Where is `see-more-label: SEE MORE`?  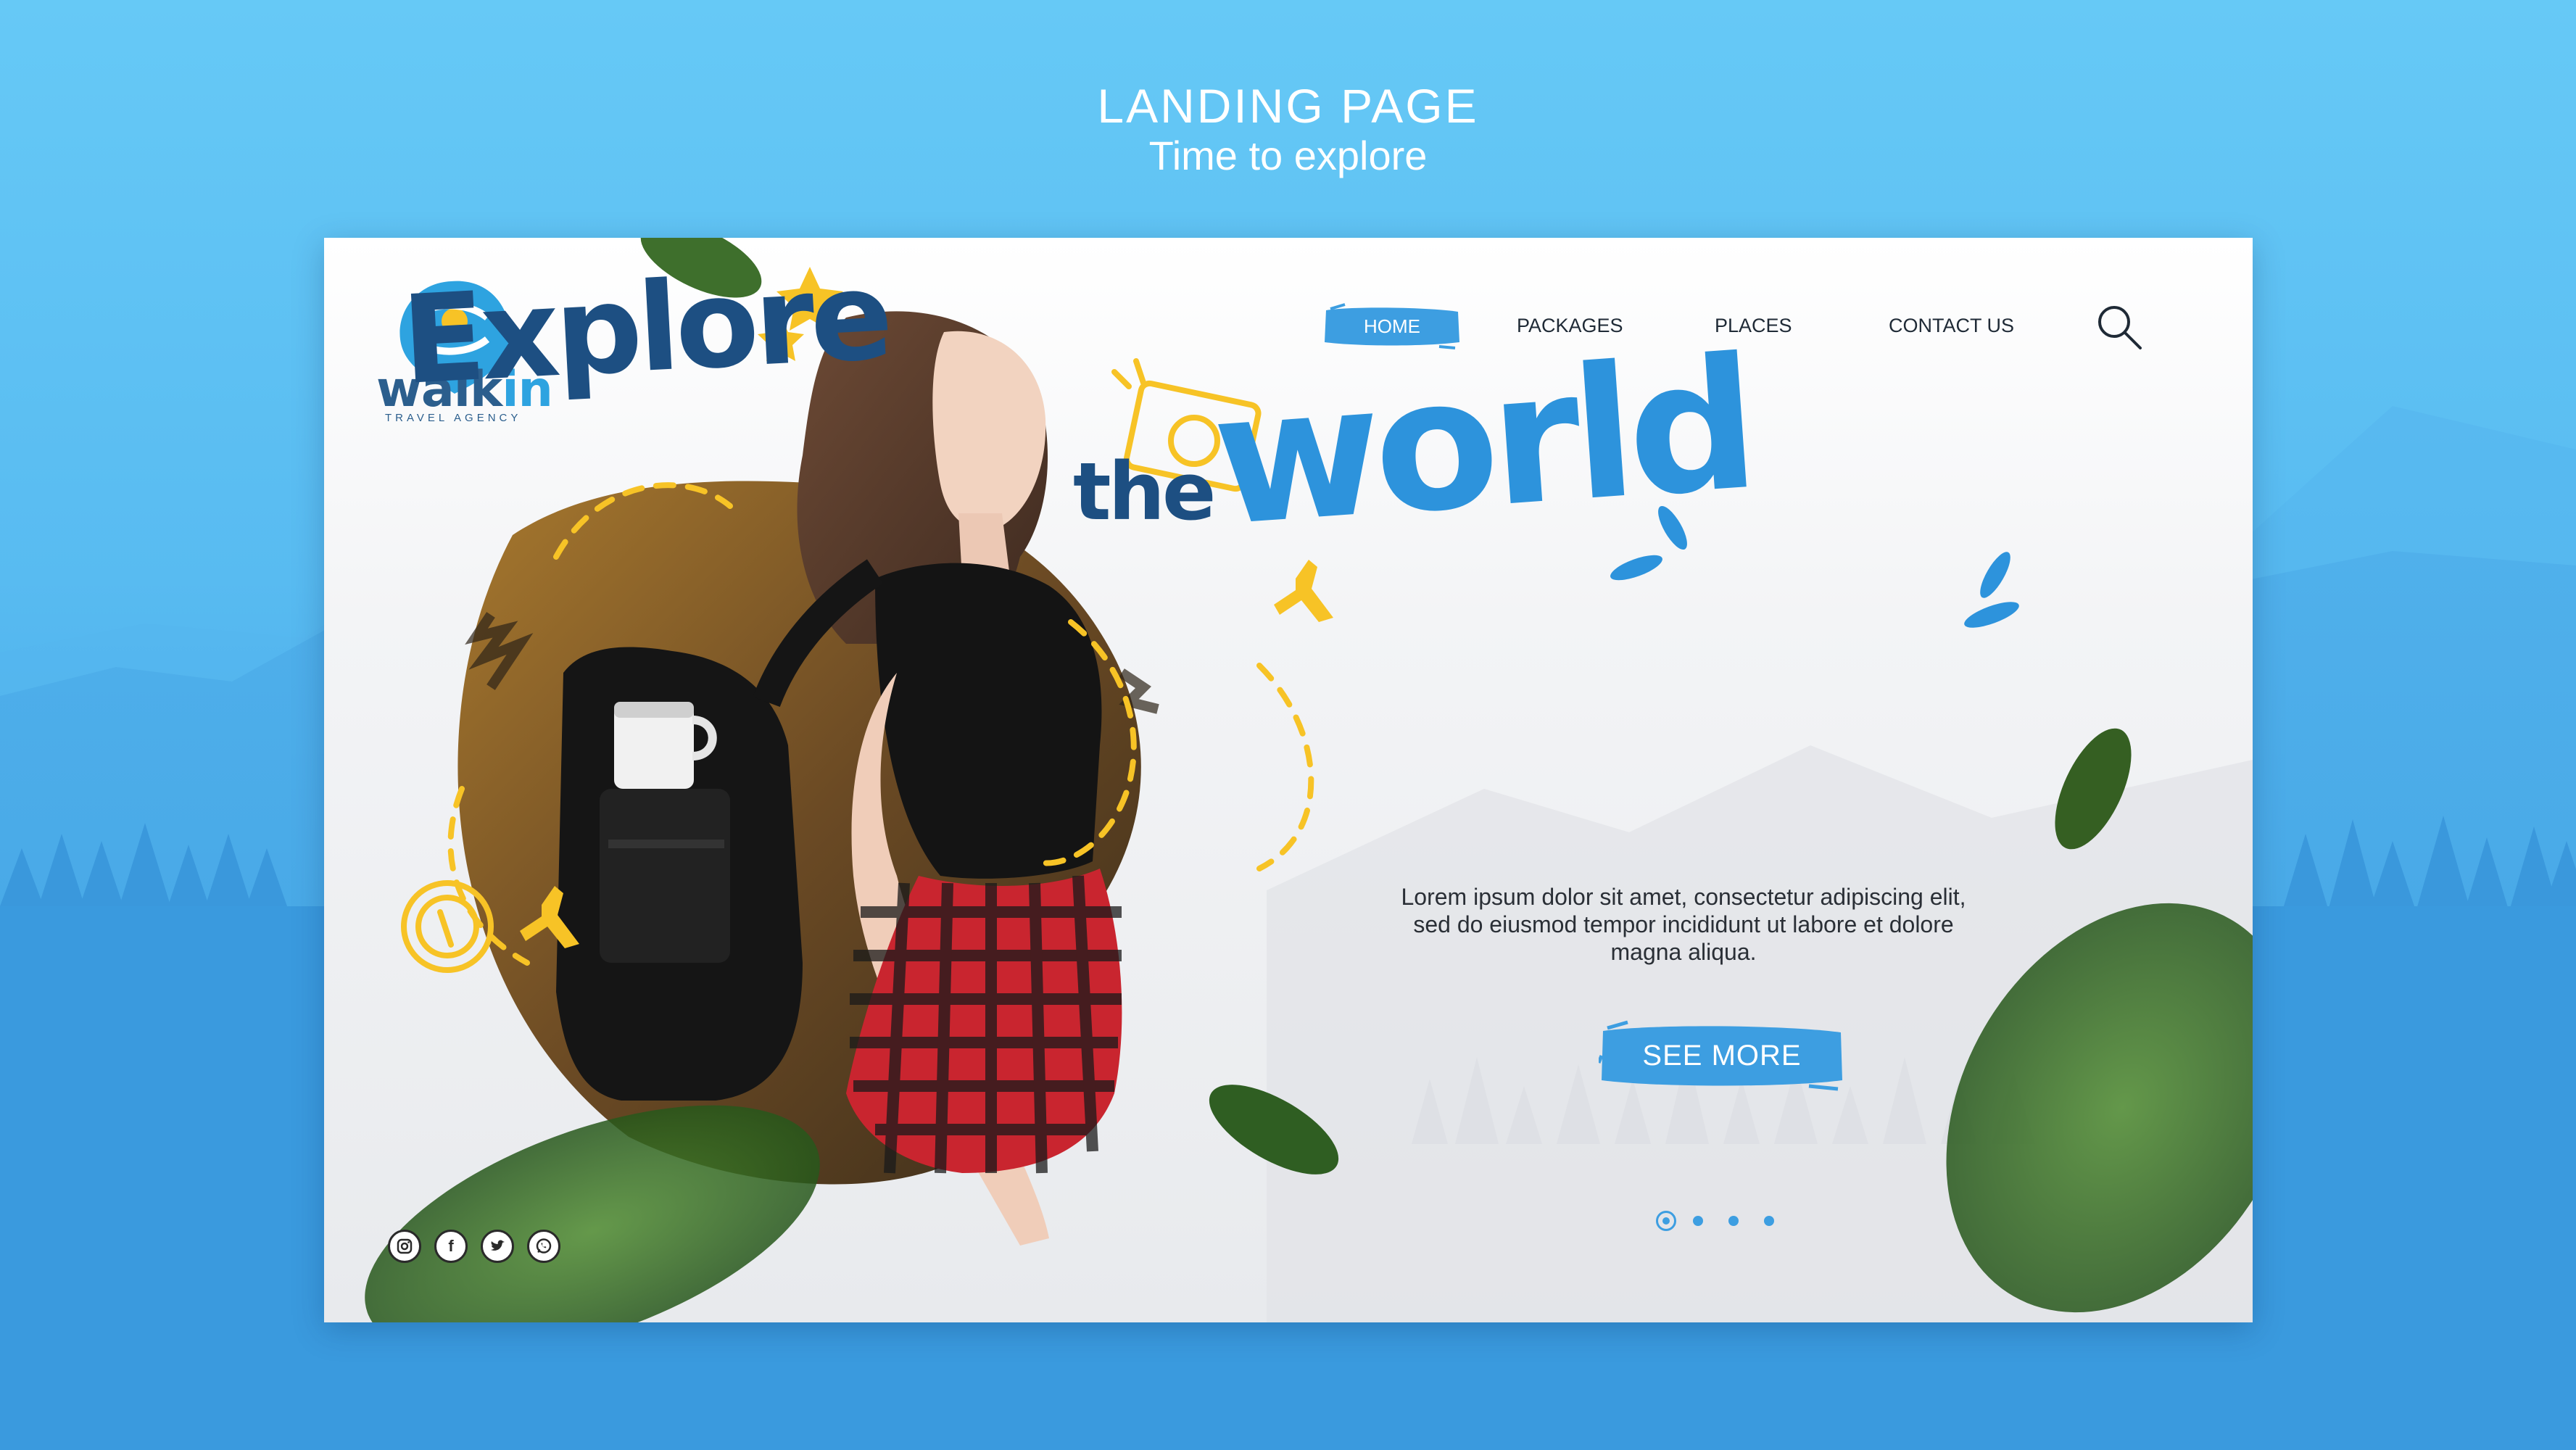 see-more-label: SEE MORE is located at coordinates (1722, 1056).